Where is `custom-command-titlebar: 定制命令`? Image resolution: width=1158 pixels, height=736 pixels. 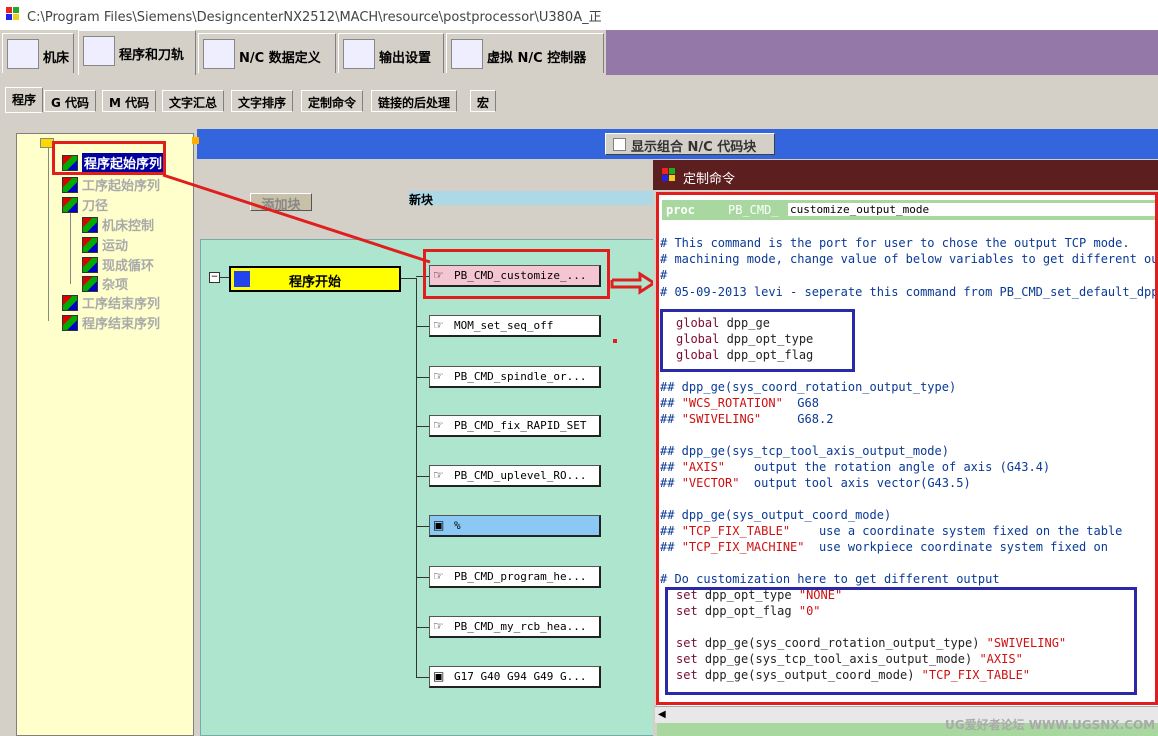 custom-command-titlebar: 定制命令 is located at coordinates (905, 175).